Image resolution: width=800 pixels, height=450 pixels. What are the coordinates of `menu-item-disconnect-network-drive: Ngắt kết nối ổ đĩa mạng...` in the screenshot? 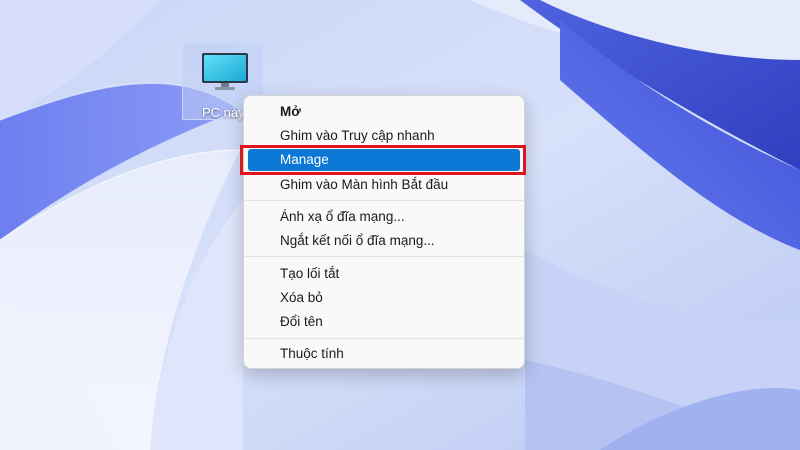 It's located at (384, 241).